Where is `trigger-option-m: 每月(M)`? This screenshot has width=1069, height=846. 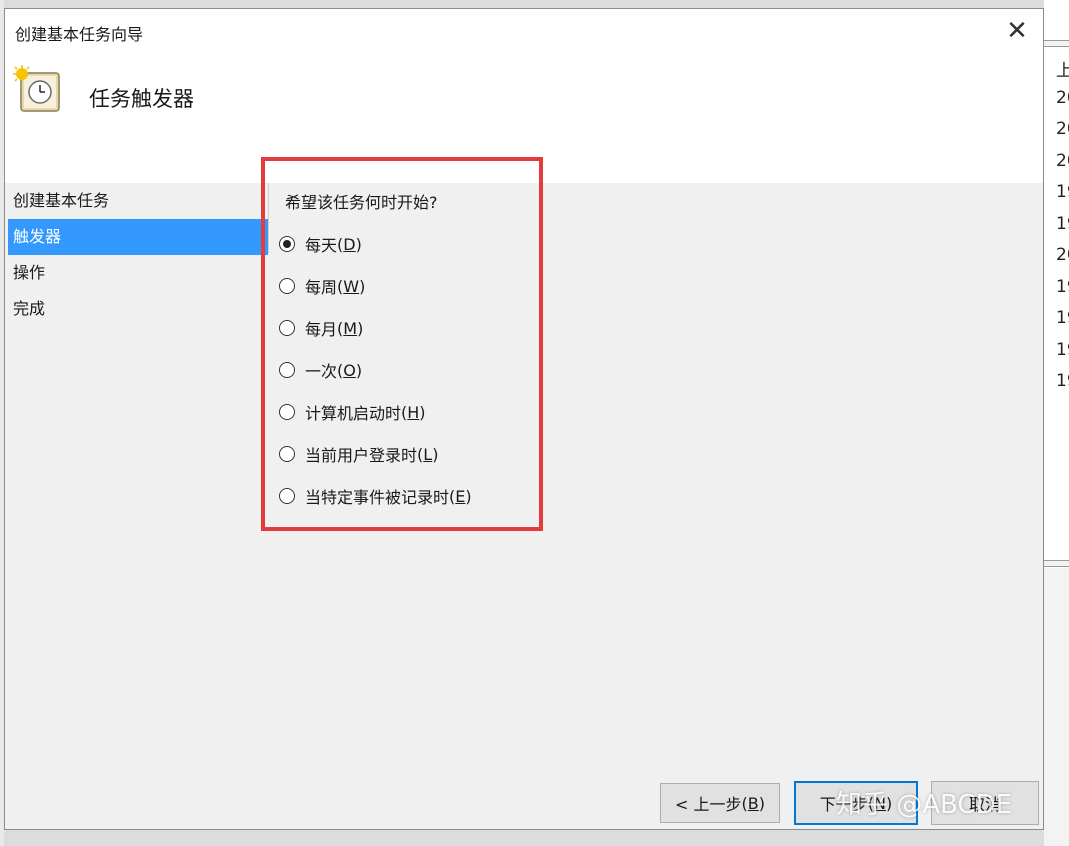
trigger-option-m: 每月(M) is located at coordinates (321, 328).